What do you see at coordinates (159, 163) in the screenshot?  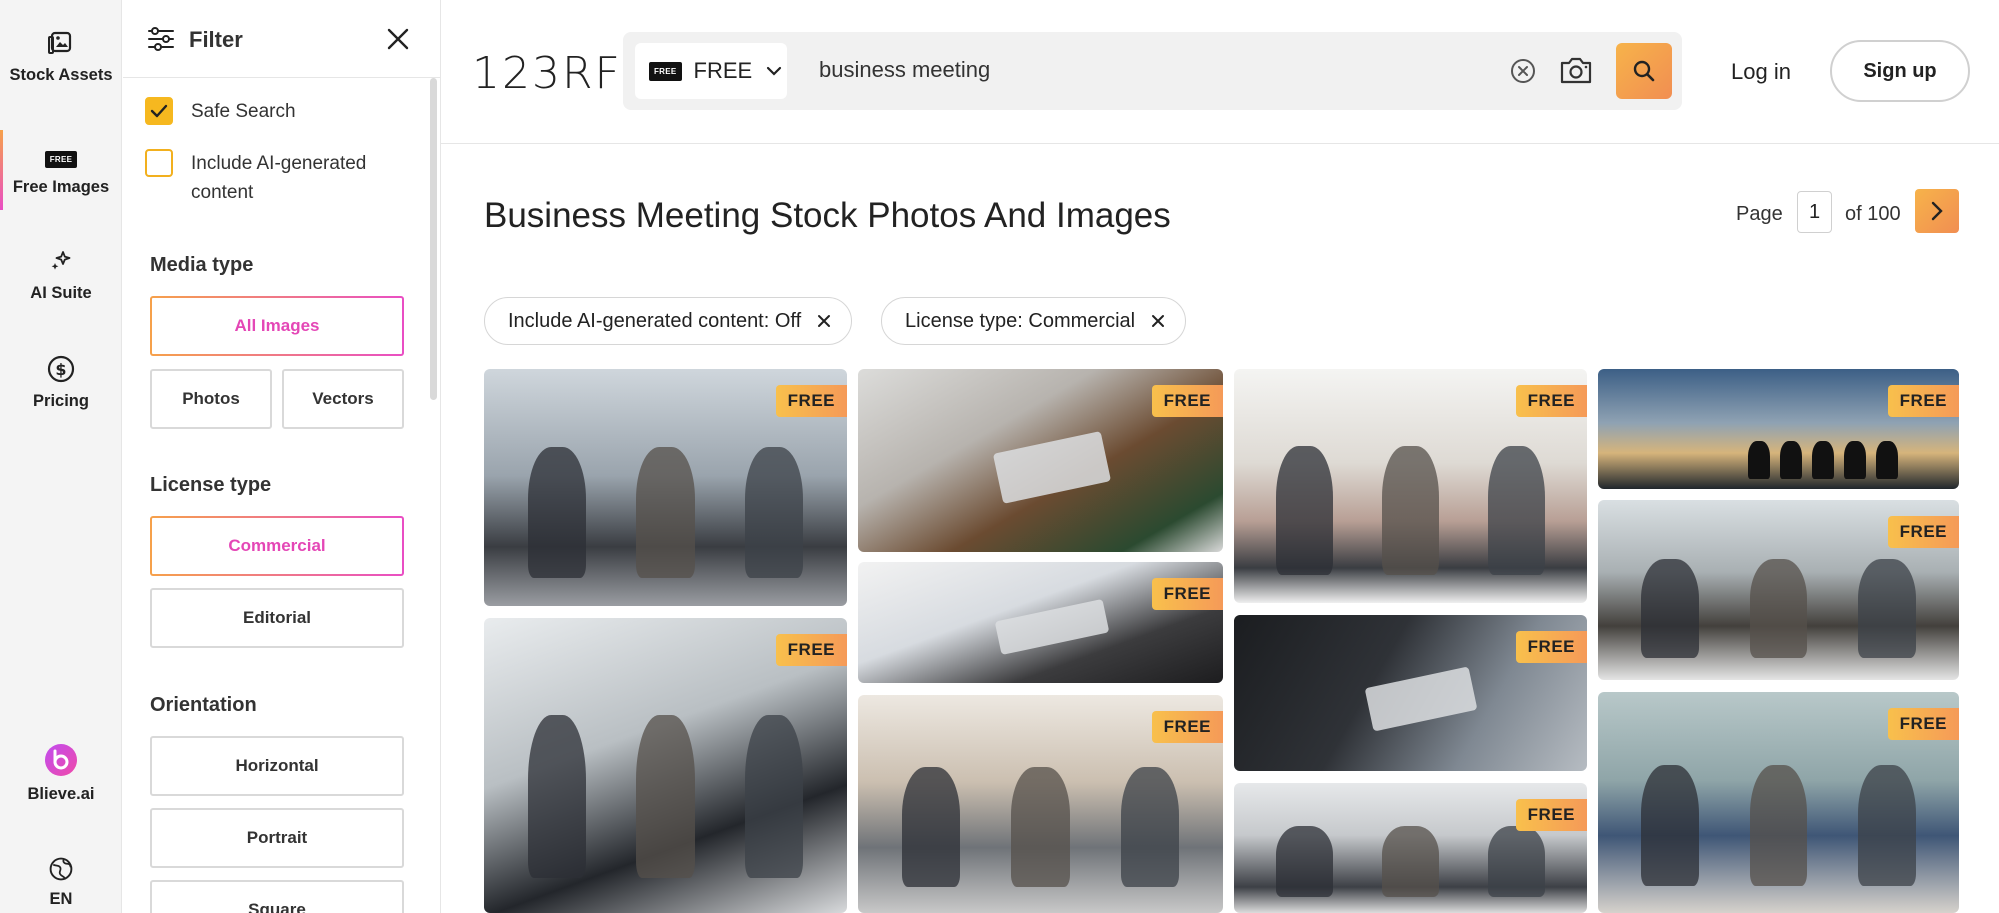 I see `ai-content-checkbox` at bounding box center [159, 163].